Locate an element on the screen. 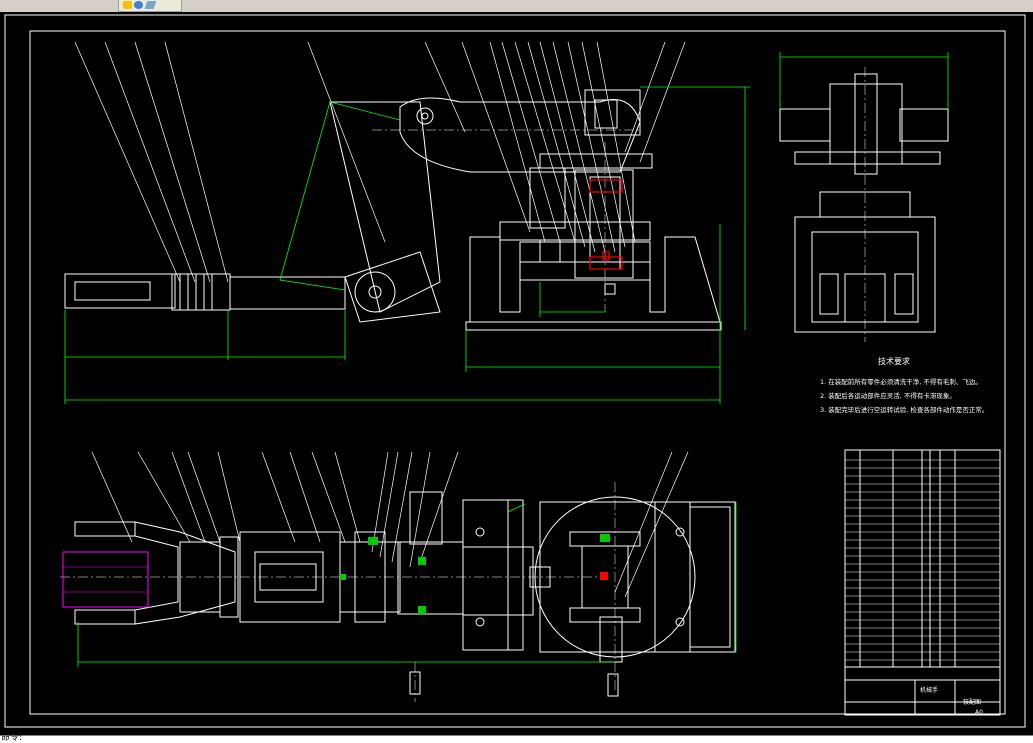  requirement-line-2: 2. 装配后各运动部件应灵活, 不得有卡滞现象。 is located at coordinates (888, 395).